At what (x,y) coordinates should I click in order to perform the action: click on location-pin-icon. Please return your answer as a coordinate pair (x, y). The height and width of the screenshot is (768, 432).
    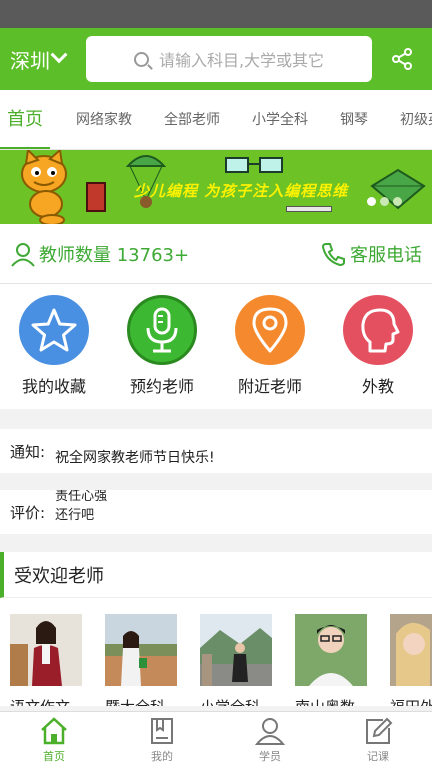
    Looking at the image, I should click on (270, 330).